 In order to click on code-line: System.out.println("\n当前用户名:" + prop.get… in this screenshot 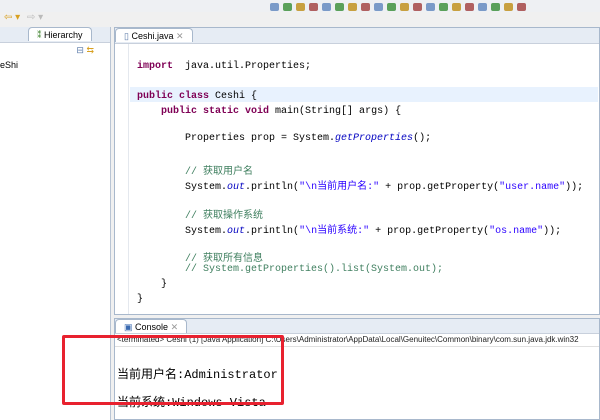, I will do `click(367, 185)`.